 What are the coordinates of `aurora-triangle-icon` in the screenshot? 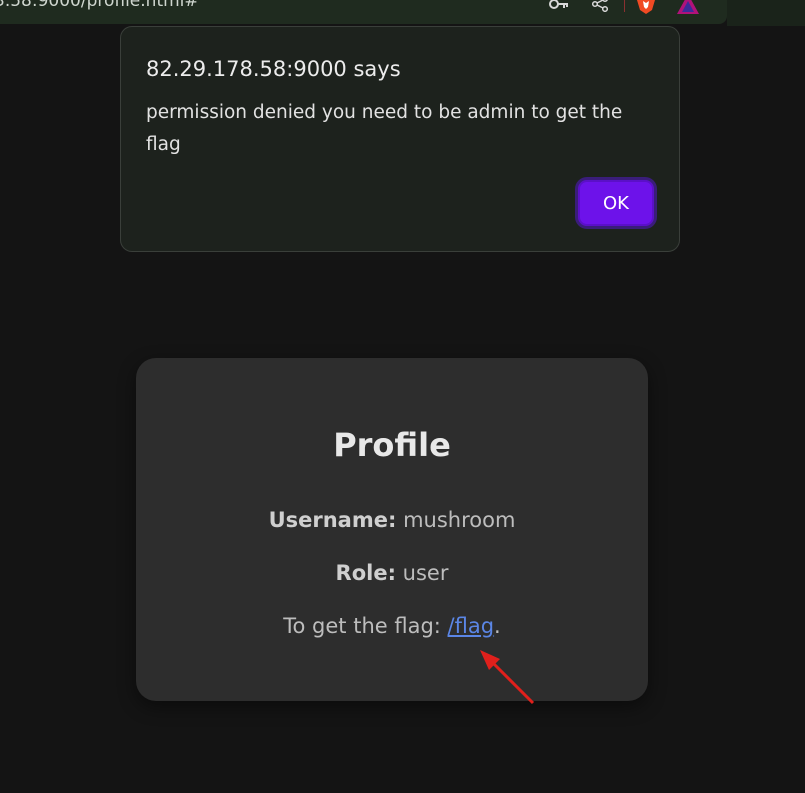 It's located at (688, 7).